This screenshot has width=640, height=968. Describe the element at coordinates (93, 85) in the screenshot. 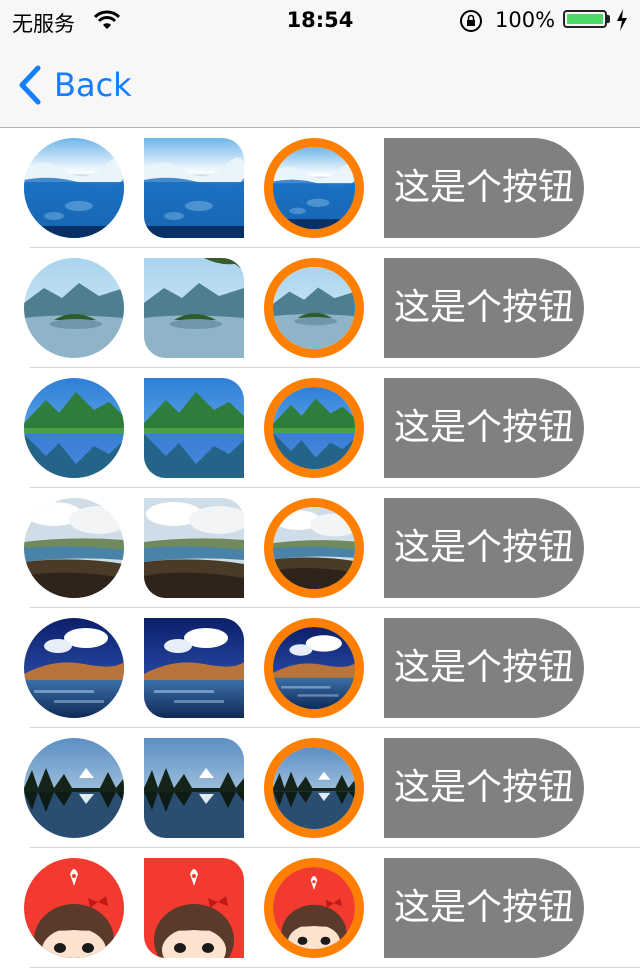

I see `back-label: Back` at that location.